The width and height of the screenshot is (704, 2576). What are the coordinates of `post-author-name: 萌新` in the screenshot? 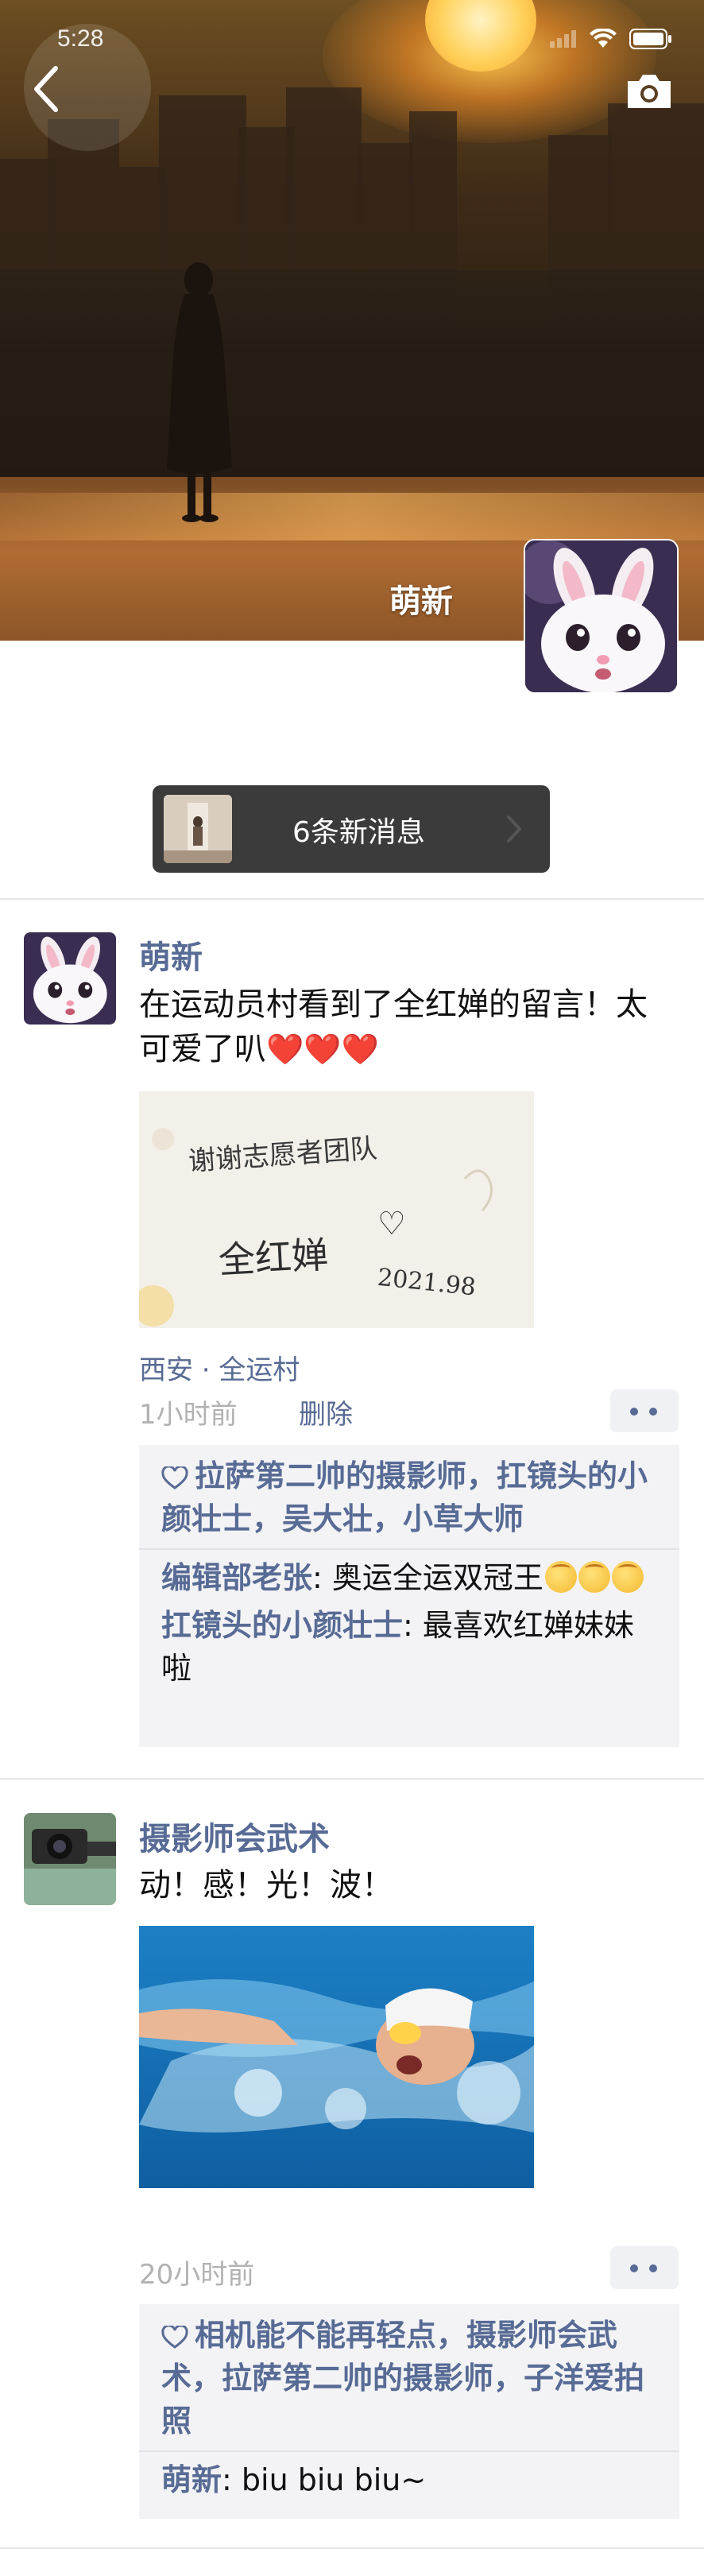 It's located at (171, 955).